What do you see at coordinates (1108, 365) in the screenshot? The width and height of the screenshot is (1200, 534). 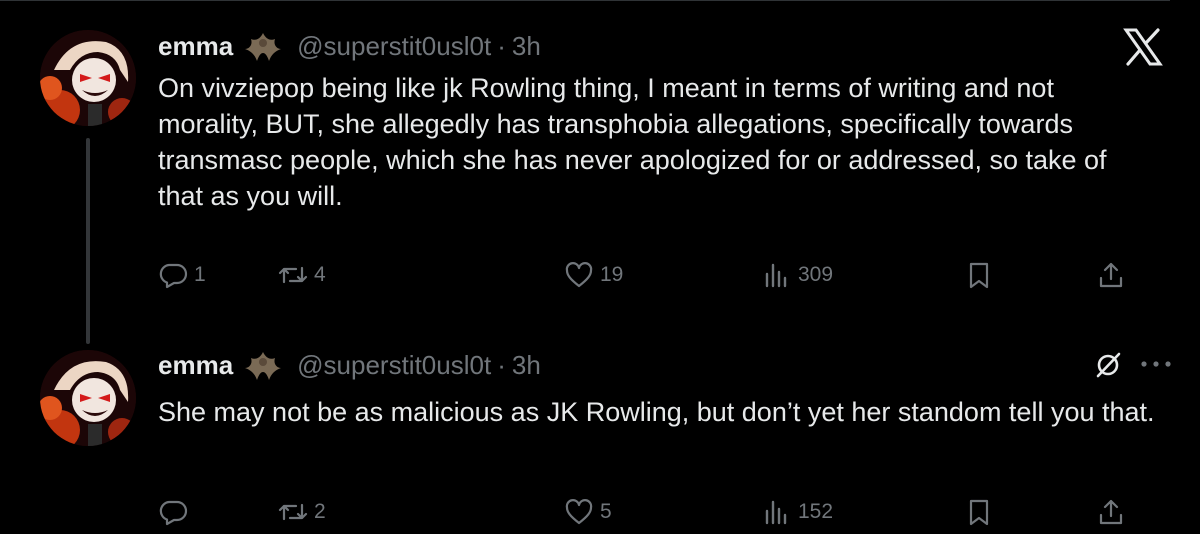 I see `grok-icon` at bounding box center [1108, 365].